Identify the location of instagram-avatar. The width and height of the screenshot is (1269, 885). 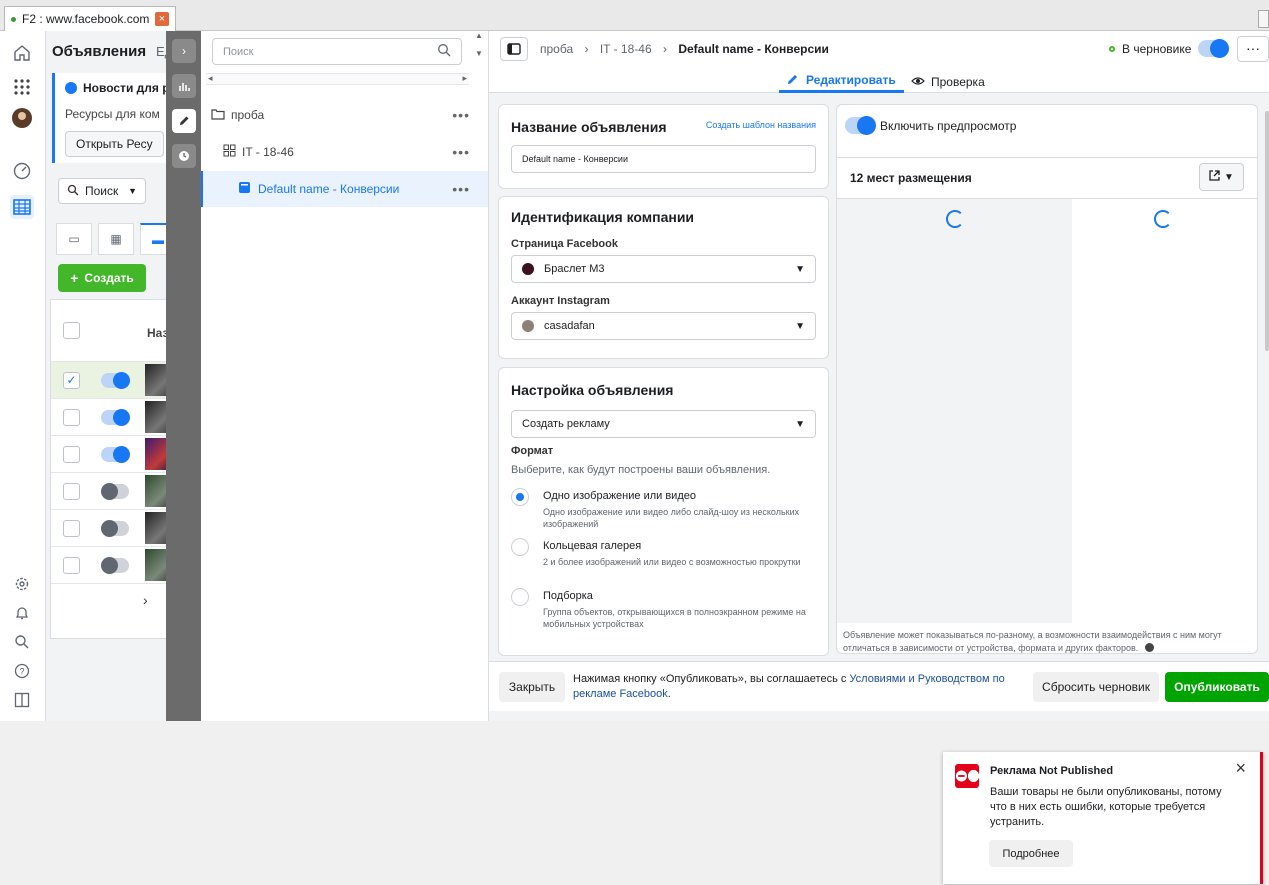
(528, 326).